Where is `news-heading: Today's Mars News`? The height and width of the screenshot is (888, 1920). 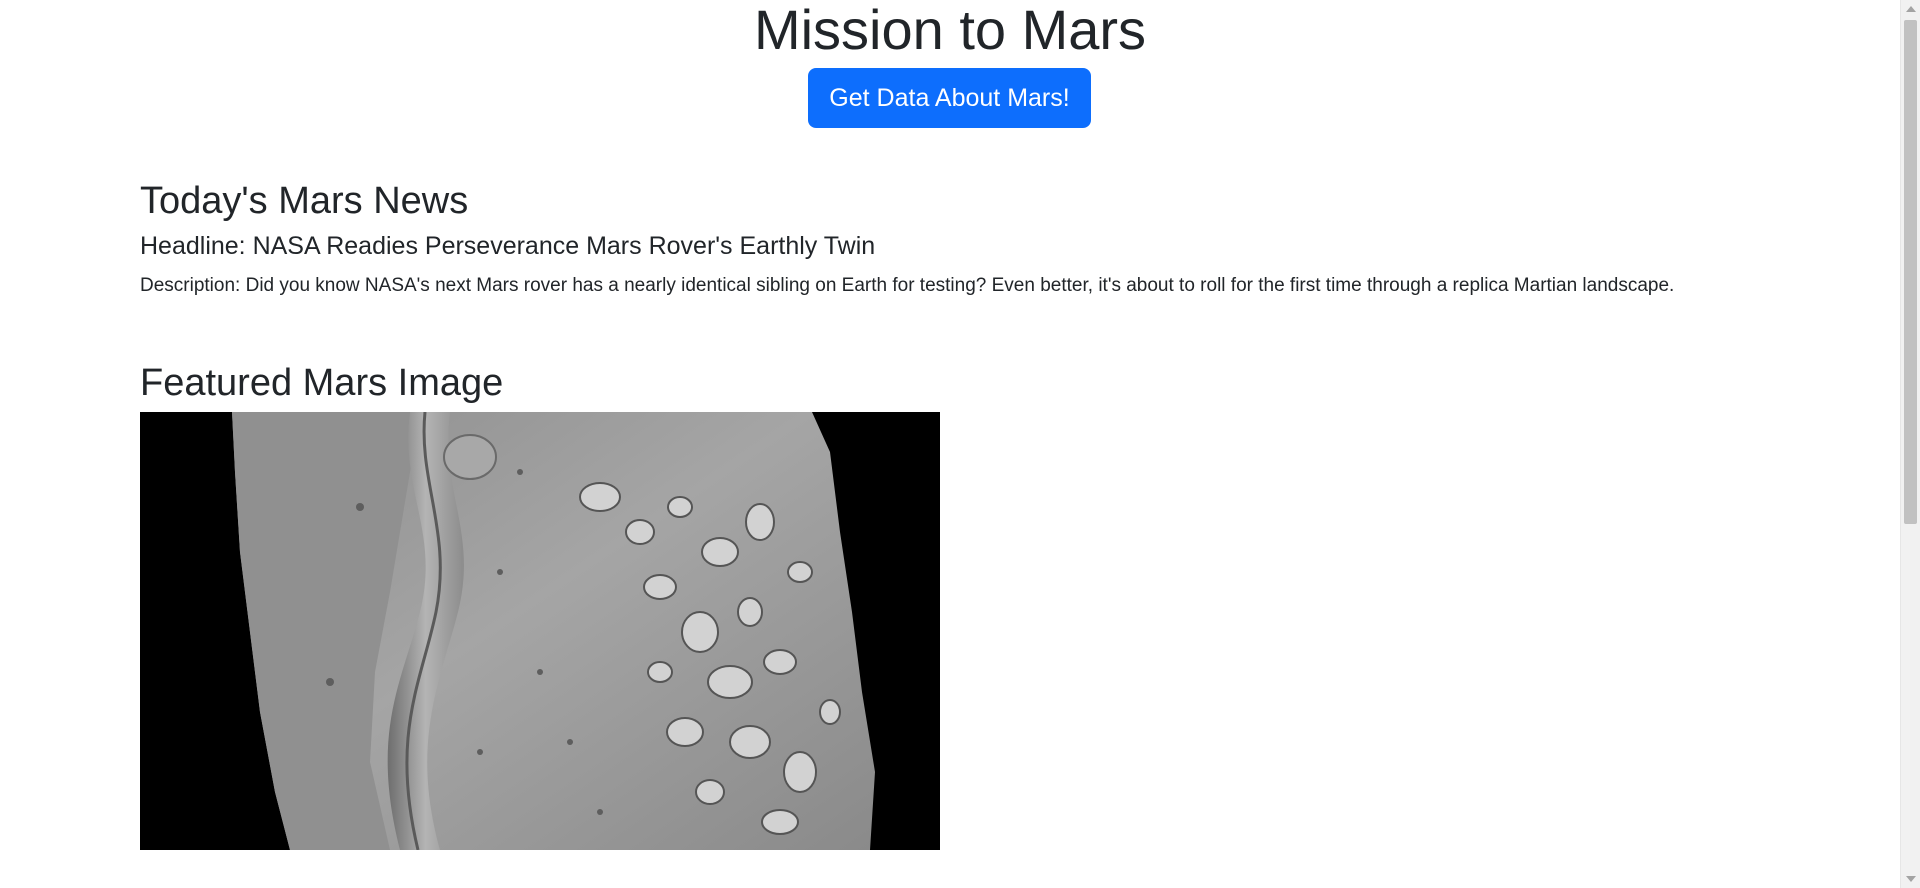 news-heading: Today's Mars News is located at coordinates (304, 201).